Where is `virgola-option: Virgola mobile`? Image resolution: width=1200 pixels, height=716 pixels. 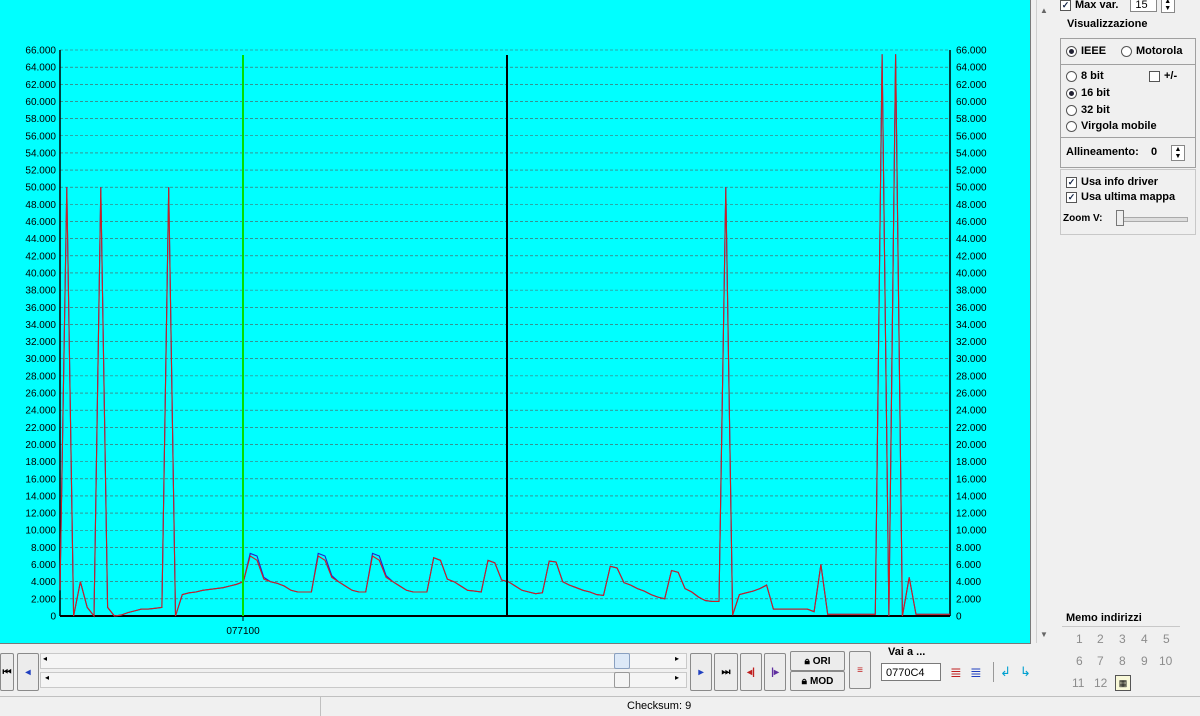 virgola-option: Virgola mobile is located at coordinates (1111, 126).